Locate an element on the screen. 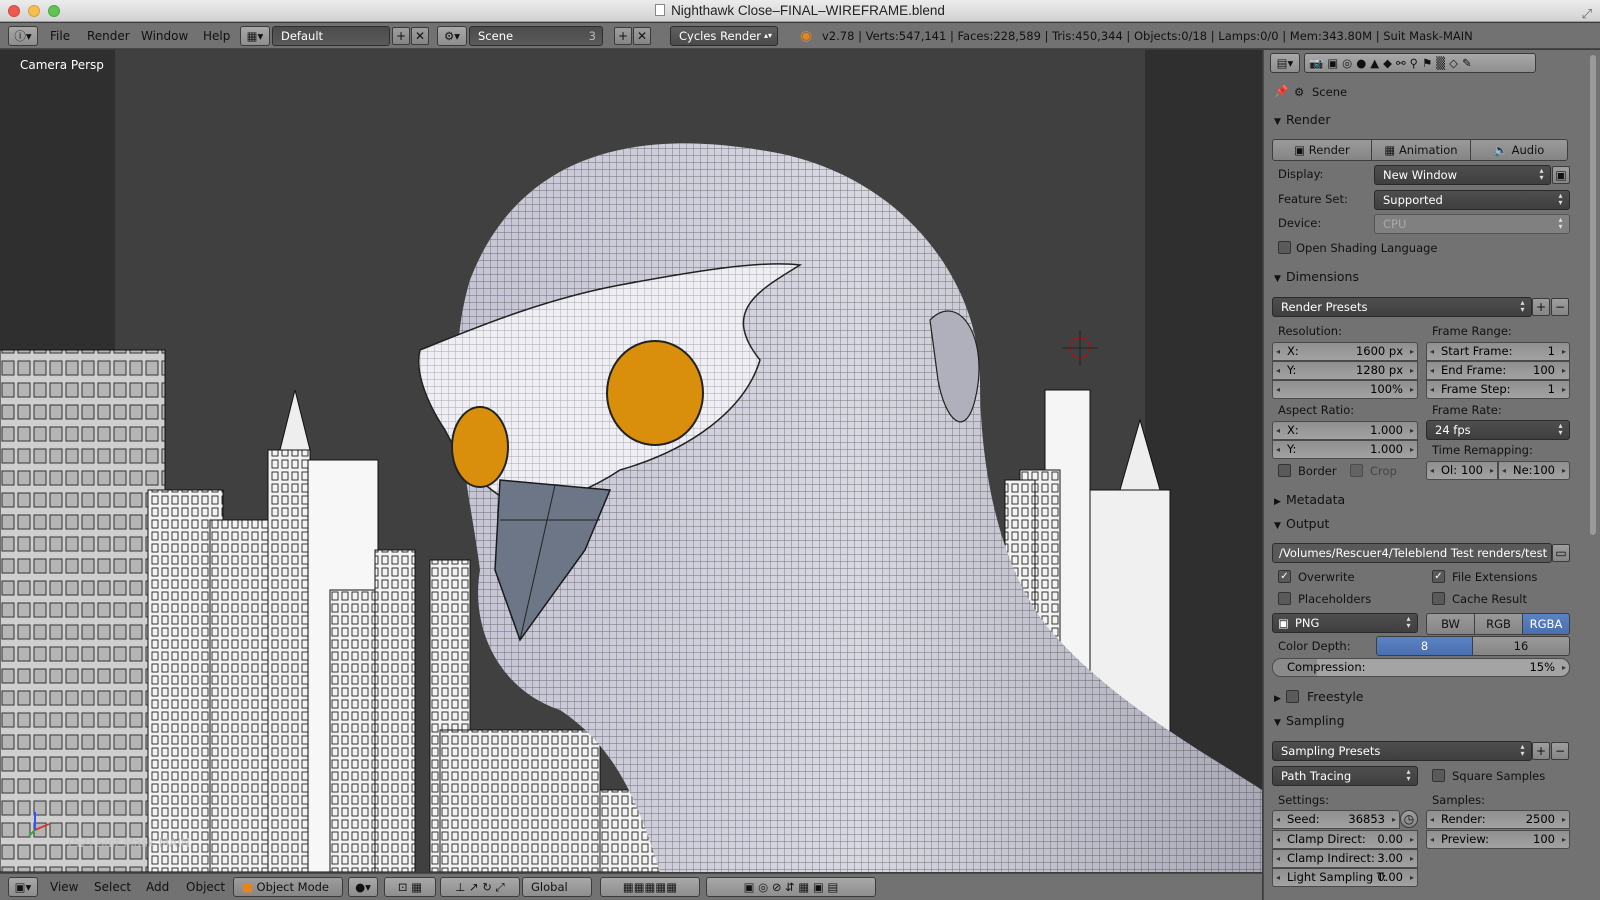 This screenshot has width=1600, height=900. folder-icon: ▭ is located at coordinates (1561, 553).